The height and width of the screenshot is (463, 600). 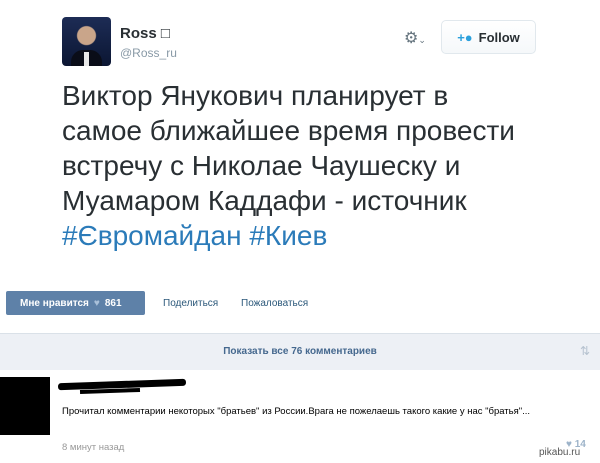 I want to click on comment-avatar, so click(x=25, y=406).